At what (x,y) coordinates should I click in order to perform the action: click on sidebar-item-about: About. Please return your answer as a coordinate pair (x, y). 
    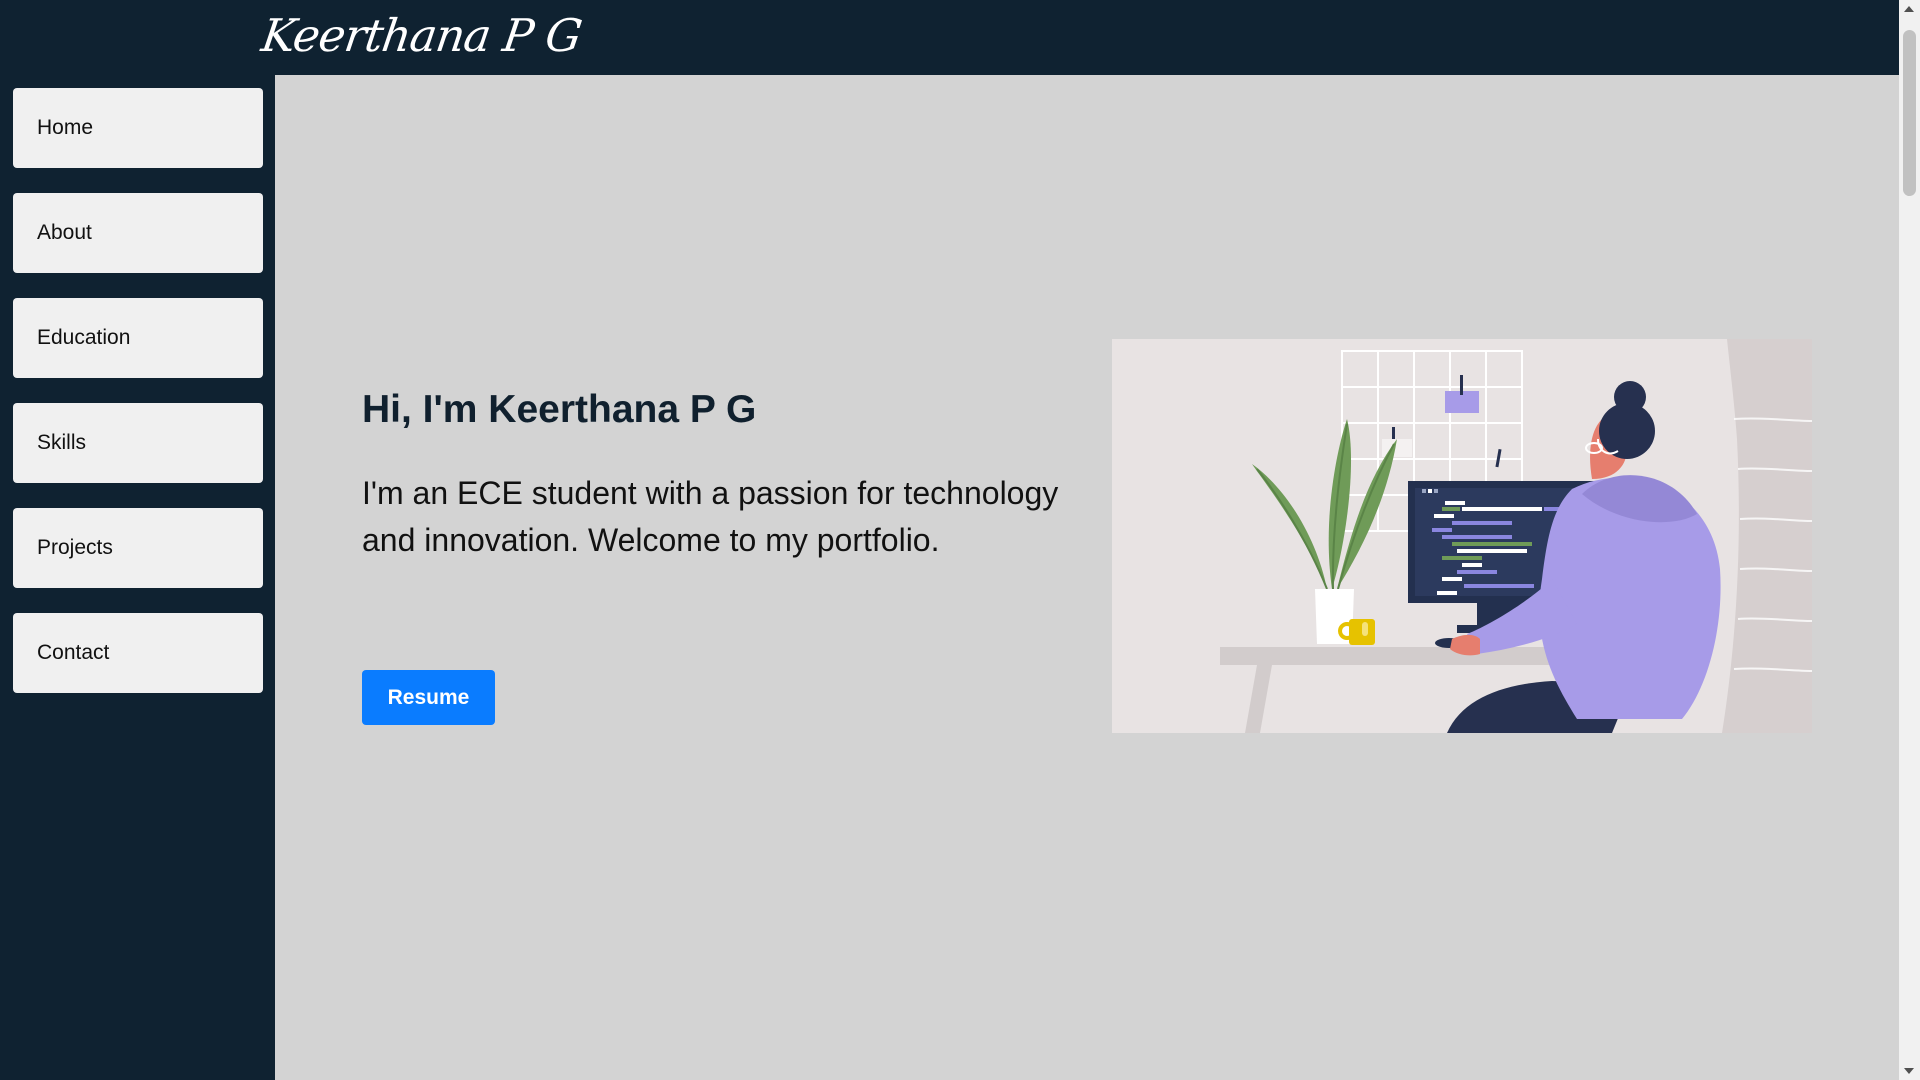
    Looking at the image, I should click on (138, 233).